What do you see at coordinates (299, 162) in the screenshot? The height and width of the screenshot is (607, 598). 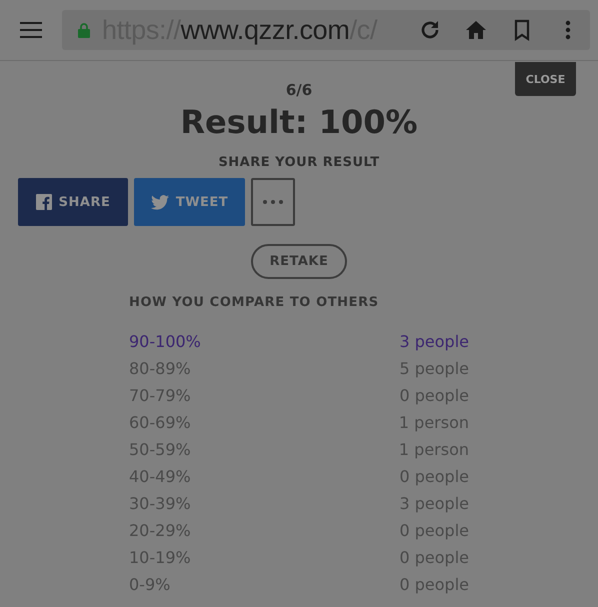 I see `share-heading: SHARE YOUR RESULT` at bounding box center [299, 162].